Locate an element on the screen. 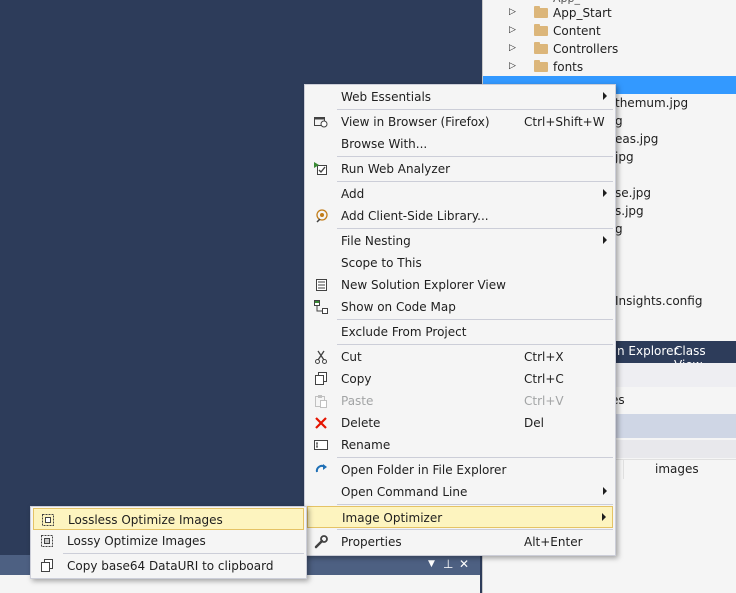  menu-item-new-solution-explorer-view: New Solution Explorer View is located at coordinates (460, 285).